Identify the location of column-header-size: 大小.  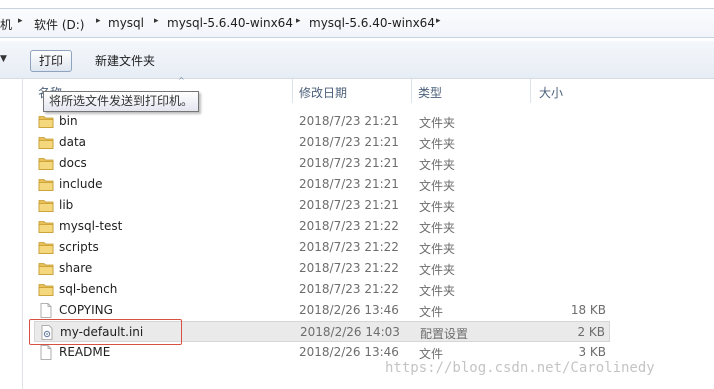
(551, 92).